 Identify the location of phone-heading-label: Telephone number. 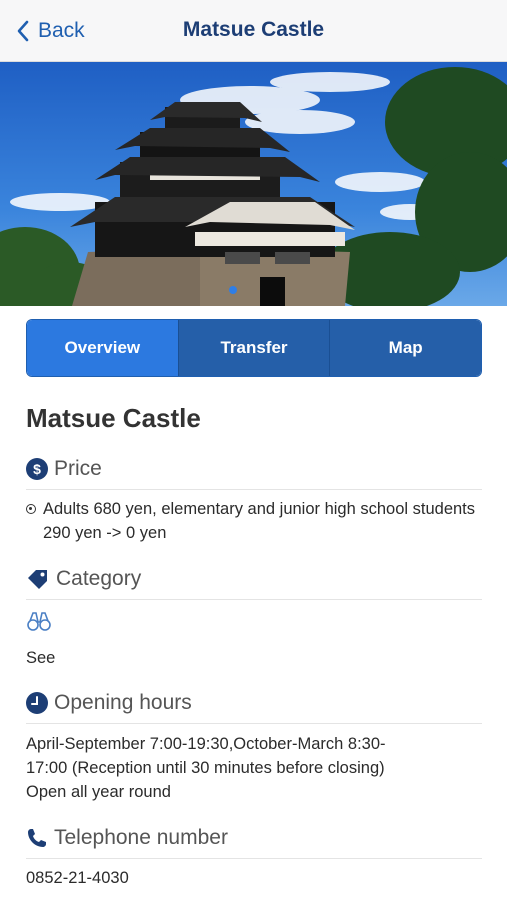
(141, 837).